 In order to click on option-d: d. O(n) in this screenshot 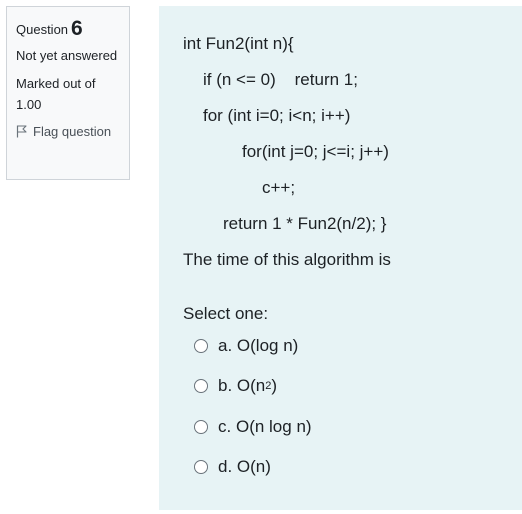, I will do `click(232, 467)`.